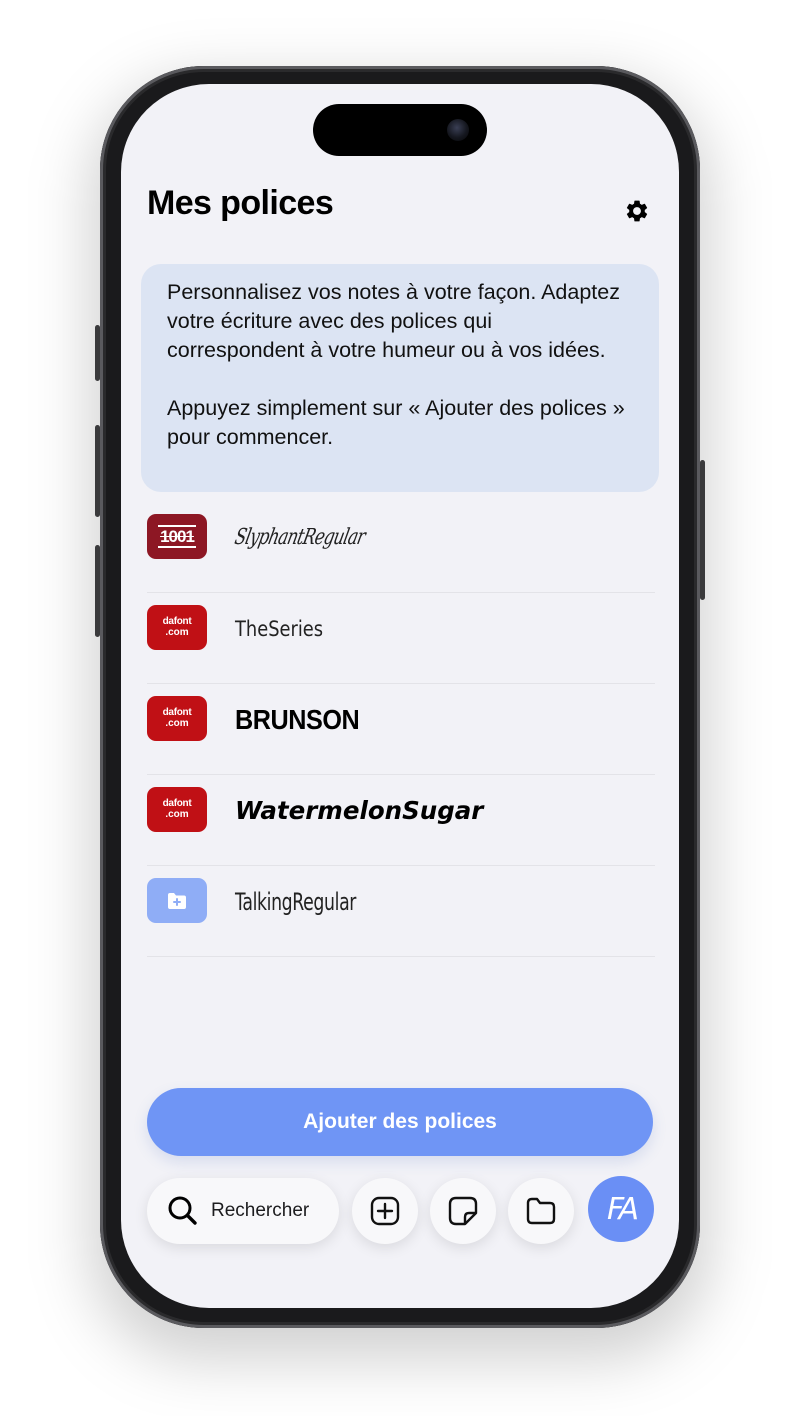 This screenshot has height=1416, width=800. I want to click on font-name: WatermelonSugar, so click(359, 810).